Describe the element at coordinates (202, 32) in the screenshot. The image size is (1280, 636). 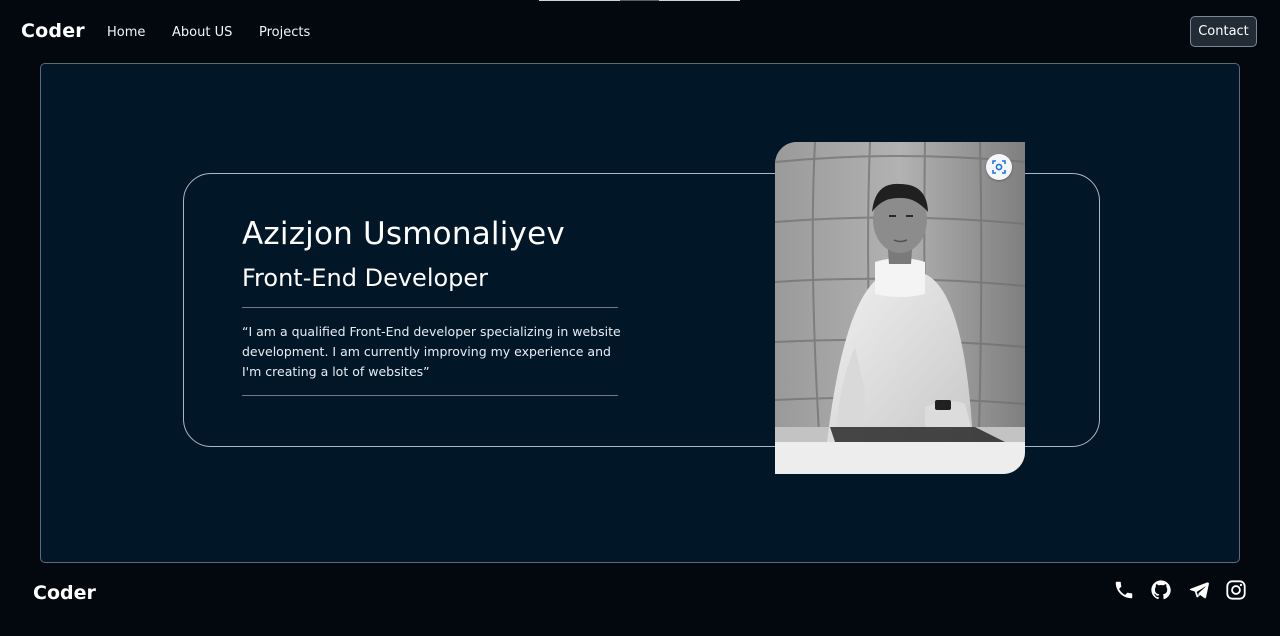
I see `nav-link-about-us: About US` at that location.